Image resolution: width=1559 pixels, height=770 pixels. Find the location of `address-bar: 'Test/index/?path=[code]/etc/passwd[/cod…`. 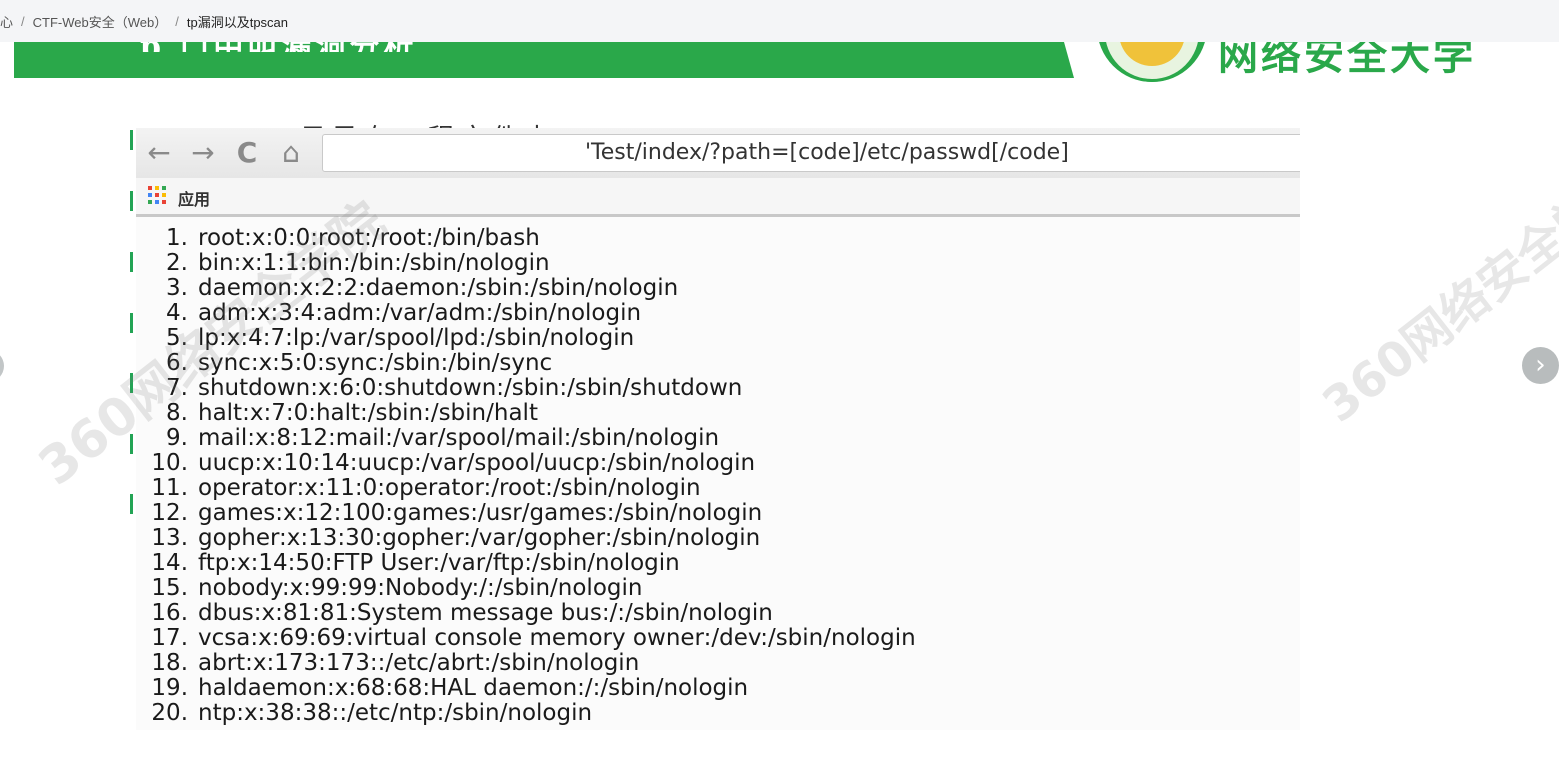

address-bar: 'Test/index/?path=[code]/etc/passwd[/cod… is located at coordinates (811, 153).